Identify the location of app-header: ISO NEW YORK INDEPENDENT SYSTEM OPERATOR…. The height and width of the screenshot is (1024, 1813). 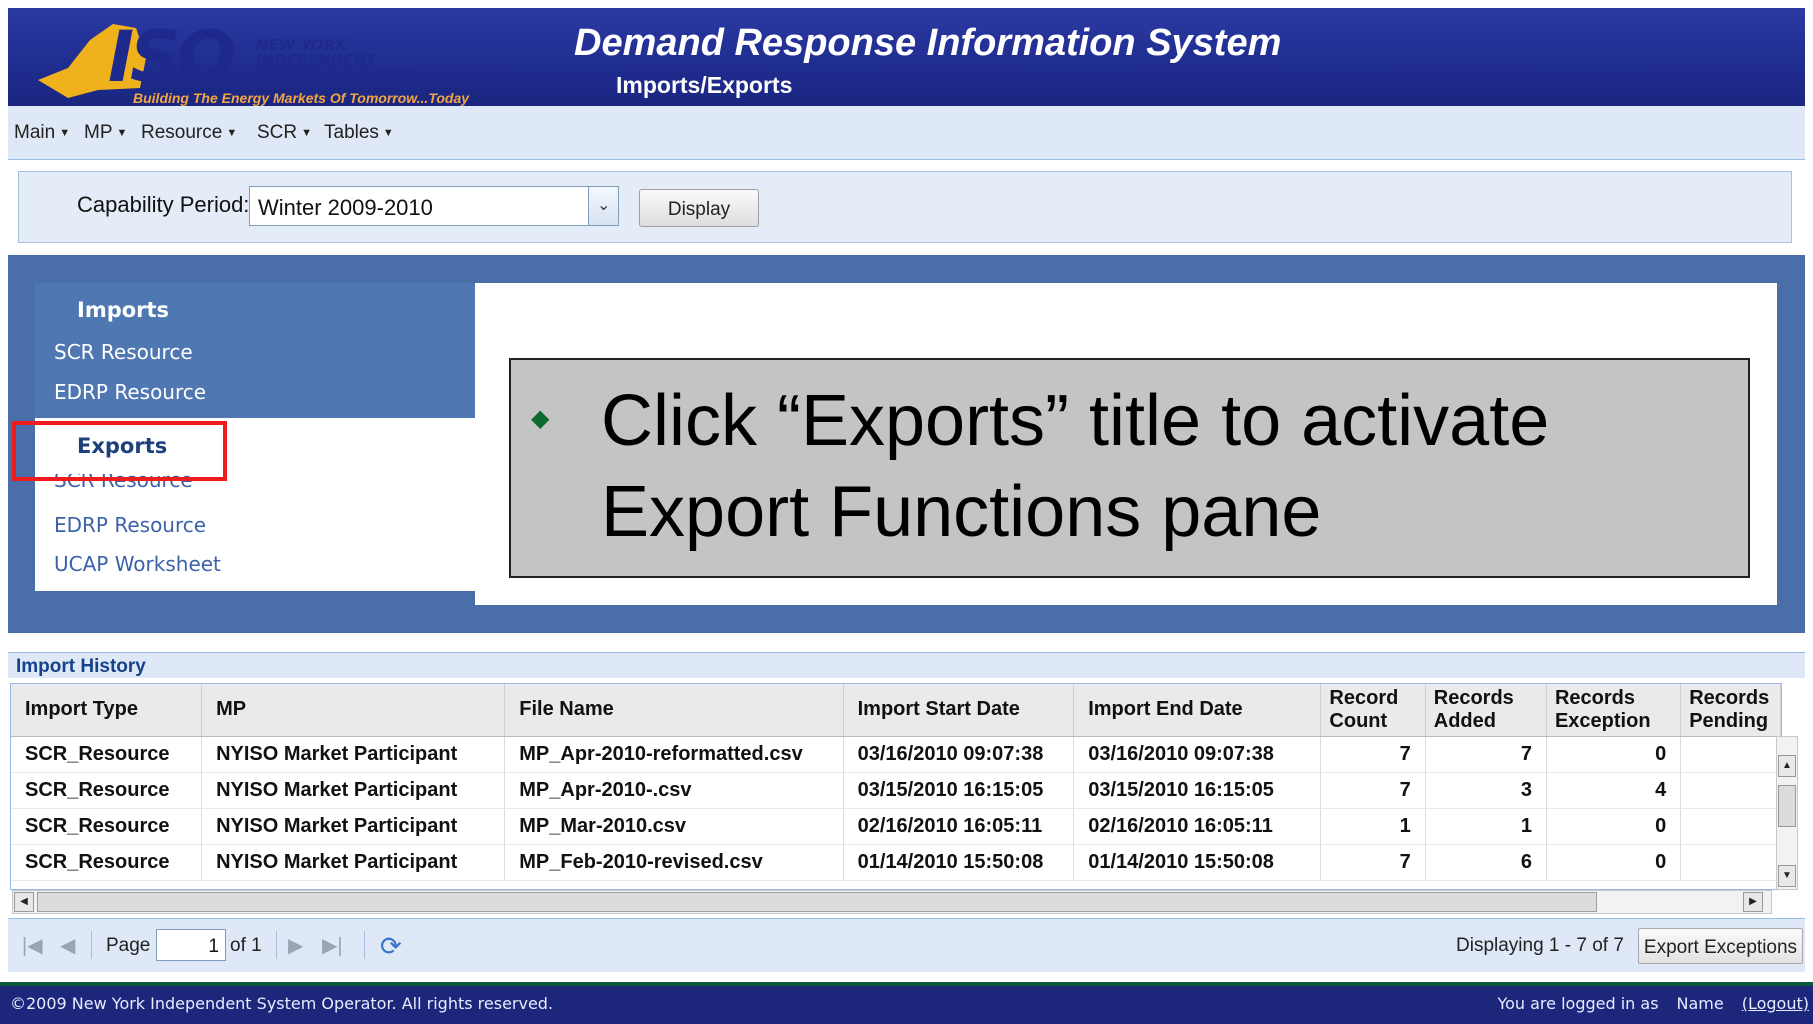
(906, 57).